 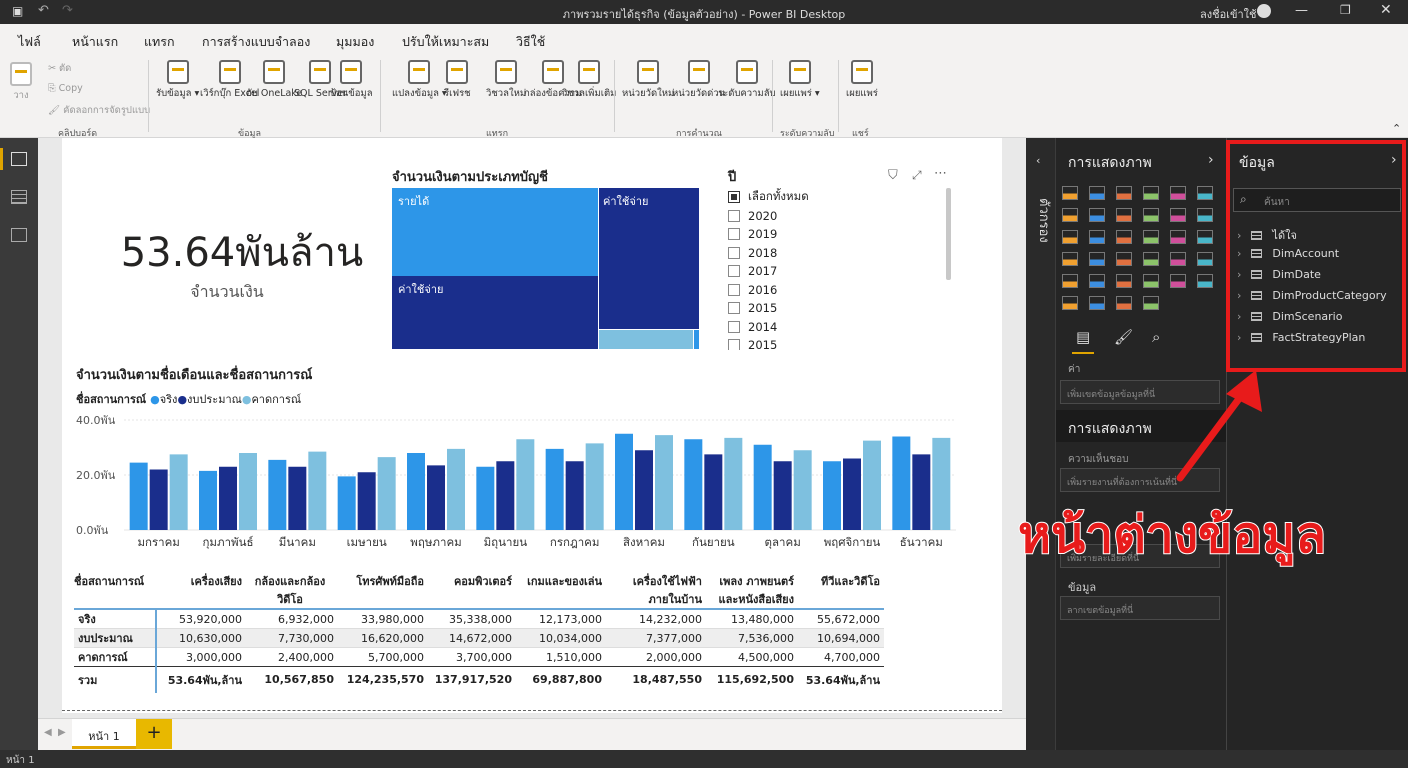 I want to click on refresh-button: รีเฟรช, so click(x=457, y=80).